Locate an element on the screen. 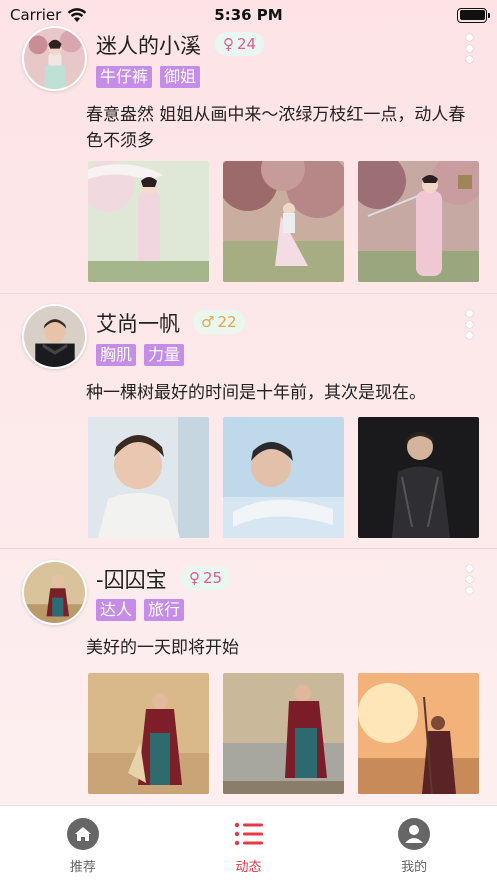 This screenshot has width=497, height=883. tab-label: 我的 is located at coordinates (414, 867).